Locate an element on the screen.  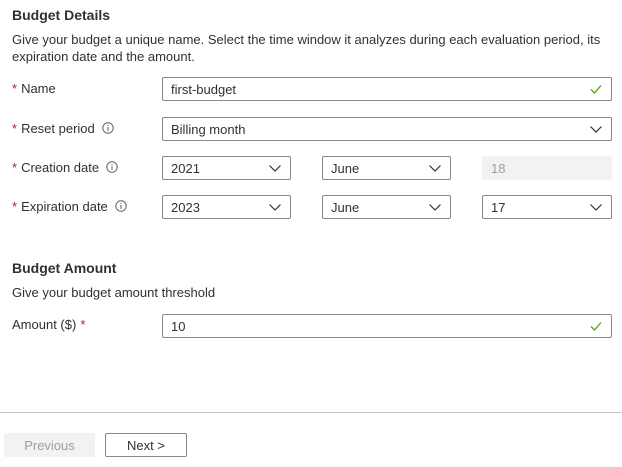
reset-period-select: Billing month is located at coordinates (387, 129).